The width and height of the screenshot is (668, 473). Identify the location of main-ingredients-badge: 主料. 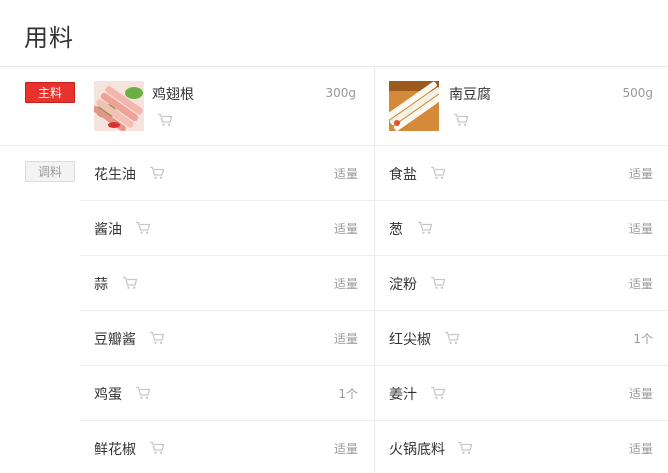
(50, 92).